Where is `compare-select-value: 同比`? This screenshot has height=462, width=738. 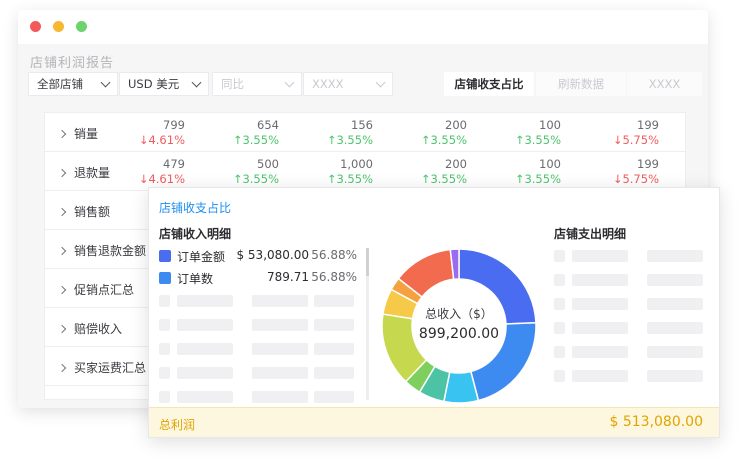 compare-select-value: 同比 is located at coordinates (232, 84).